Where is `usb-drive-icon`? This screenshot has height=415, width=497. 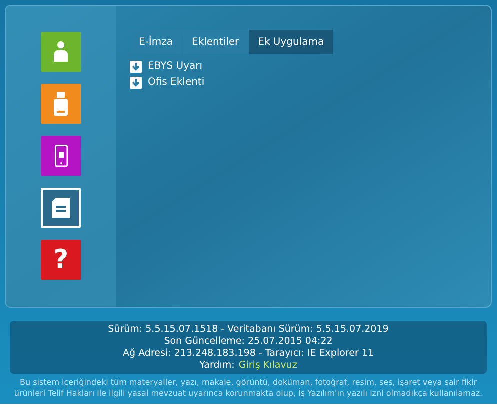 usb-drive-icon is located at coordinates (61, 104).